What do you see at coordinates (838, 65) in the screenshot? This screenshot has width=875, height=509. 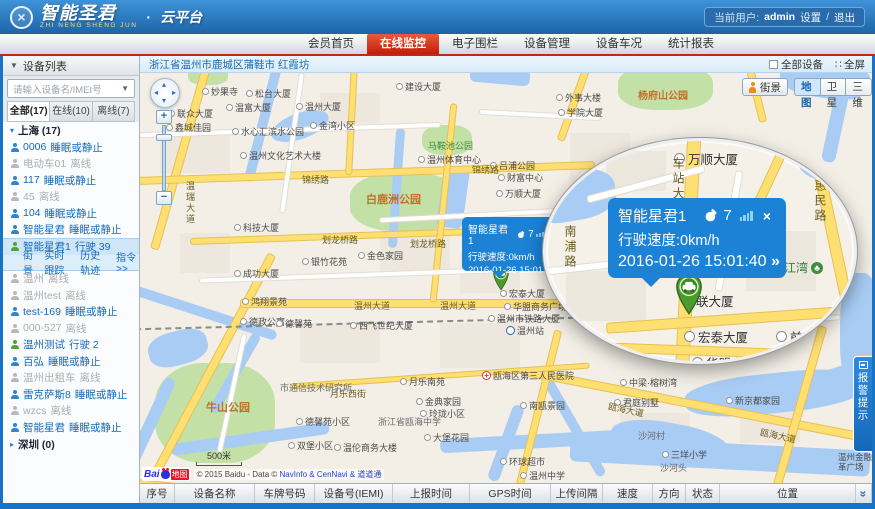 I see `fullscreen-icon: ∷` at bounding box center [838, 65].